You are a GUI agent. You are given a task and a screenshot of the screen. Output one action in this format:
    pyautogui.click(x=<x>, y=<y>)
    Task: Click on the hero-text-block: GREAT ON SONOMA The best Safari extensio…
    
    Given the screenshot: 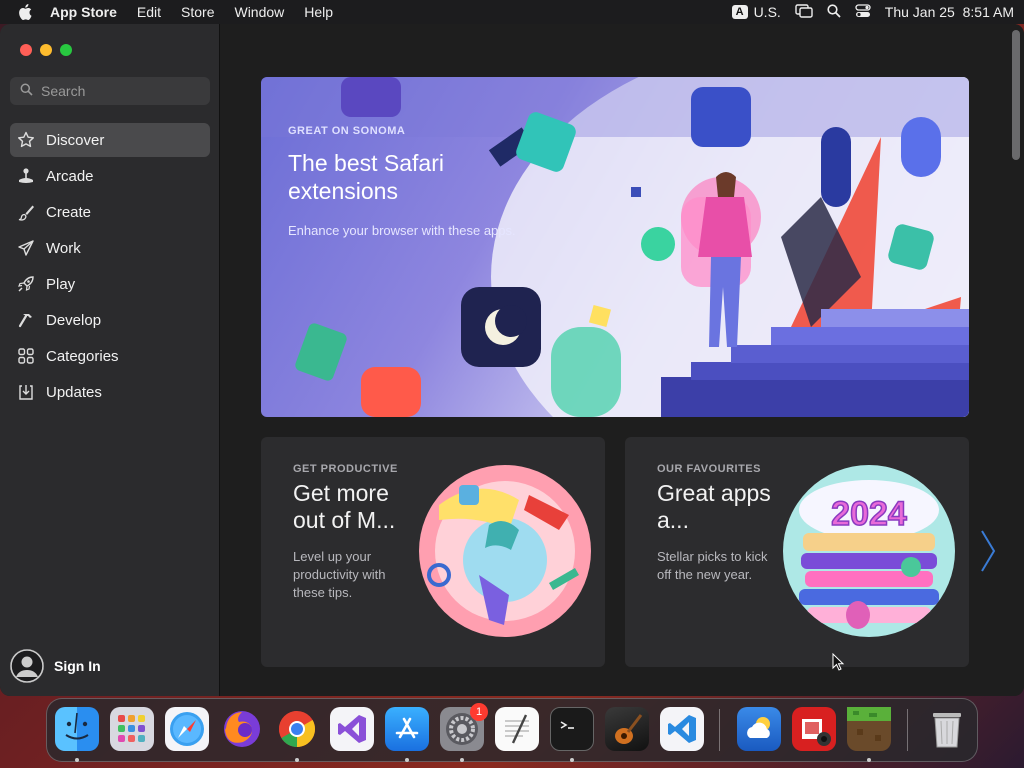 What is the action you would take?
    pyautogui.click(x=418, y=181)
    